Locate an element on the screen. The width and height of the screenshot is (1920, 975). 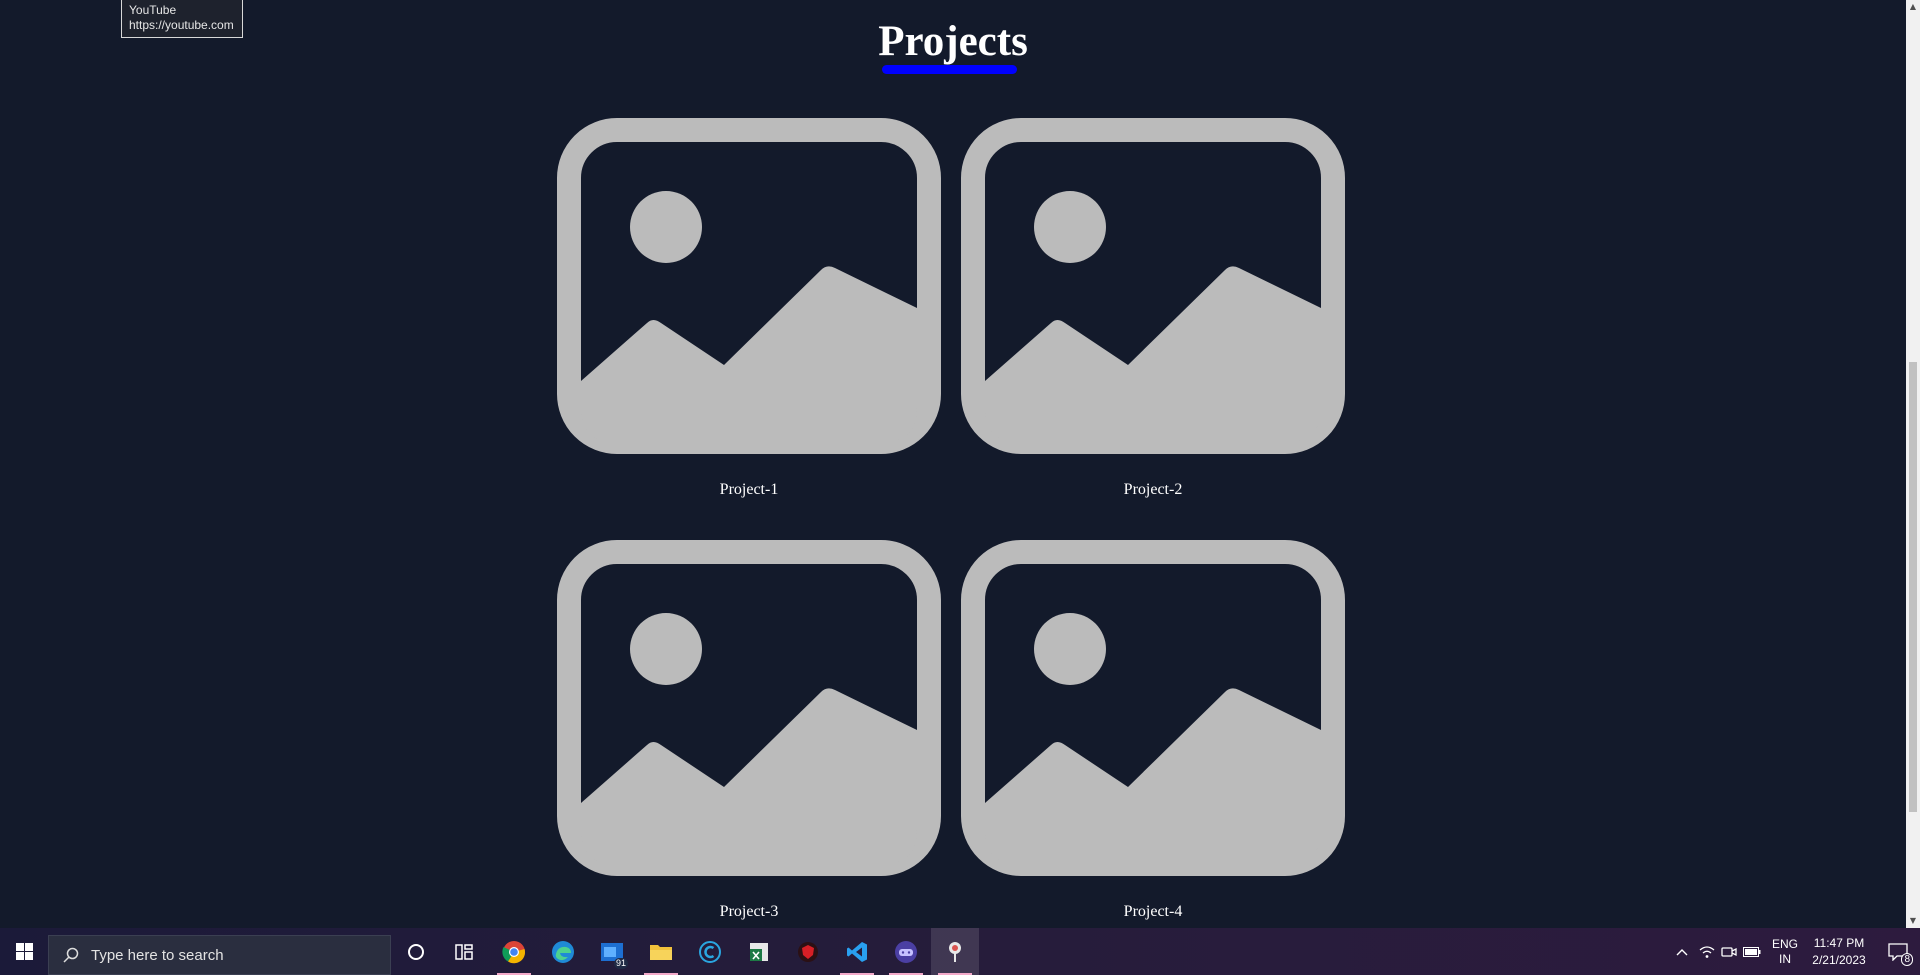
ccleaner-taskbar-button is located at coordinates (710, 951).